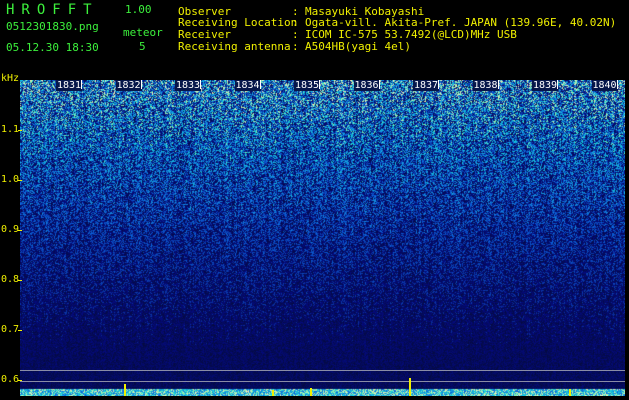 The image size is (629, 400). I want to click on meteor-count: 5, so click(142, 46).